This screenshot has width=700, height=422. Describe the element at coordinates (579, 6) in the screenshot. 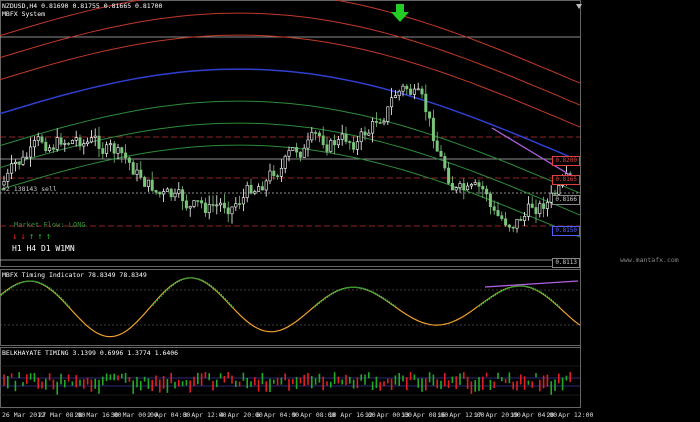

I see `shift-marker-icon` at that location.